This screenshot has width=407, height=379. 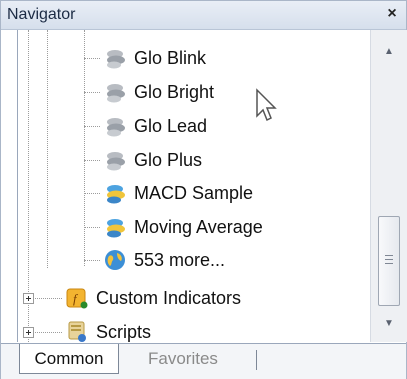 I want to click on scroll-thumb, so click(x=389, y=261).